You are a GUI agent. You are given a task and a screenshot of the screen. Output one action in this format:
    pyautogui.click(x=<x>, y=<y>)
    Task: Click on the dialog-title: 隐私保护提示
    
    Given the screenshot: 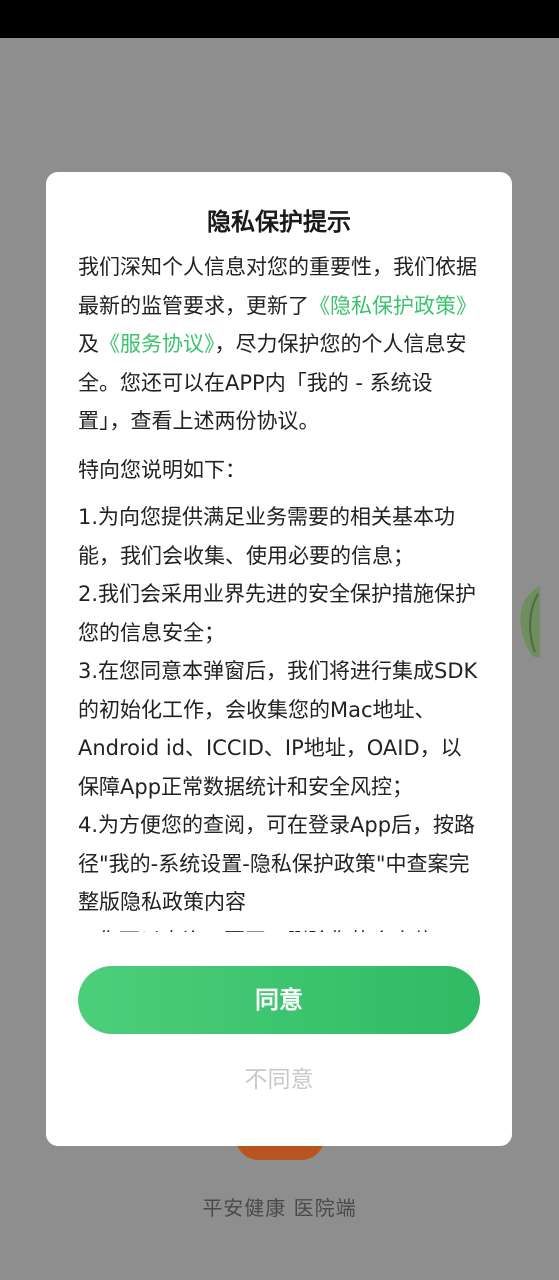 What is the action you would take?
    pyautogui.click(x=279, y=222)
    